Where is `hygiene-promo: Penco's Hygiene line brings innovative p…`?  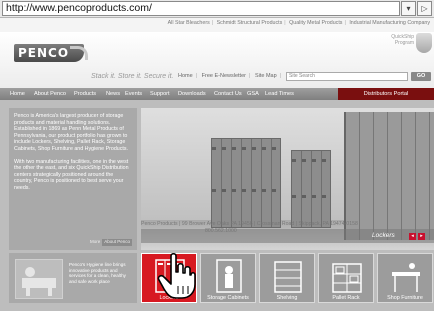
hygiene-promo: Penco's Hygiene line brings innovative p… is located at coordinates (73, 278).